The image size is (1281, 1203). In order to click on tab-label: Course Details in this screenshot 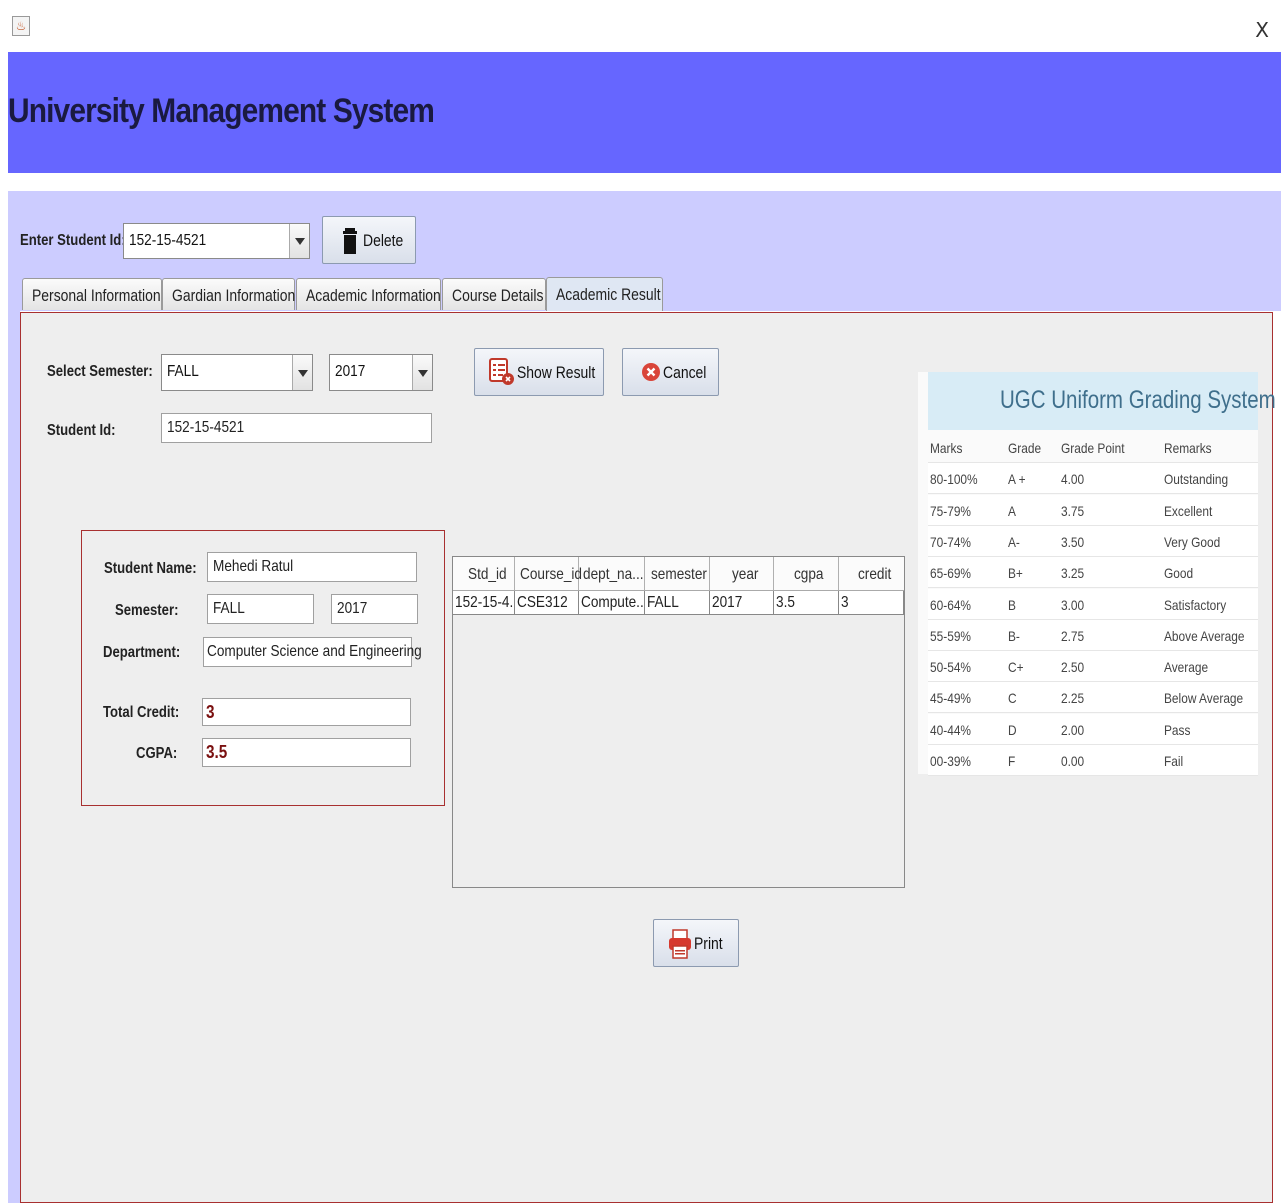, I will do `click(498, 295)`.